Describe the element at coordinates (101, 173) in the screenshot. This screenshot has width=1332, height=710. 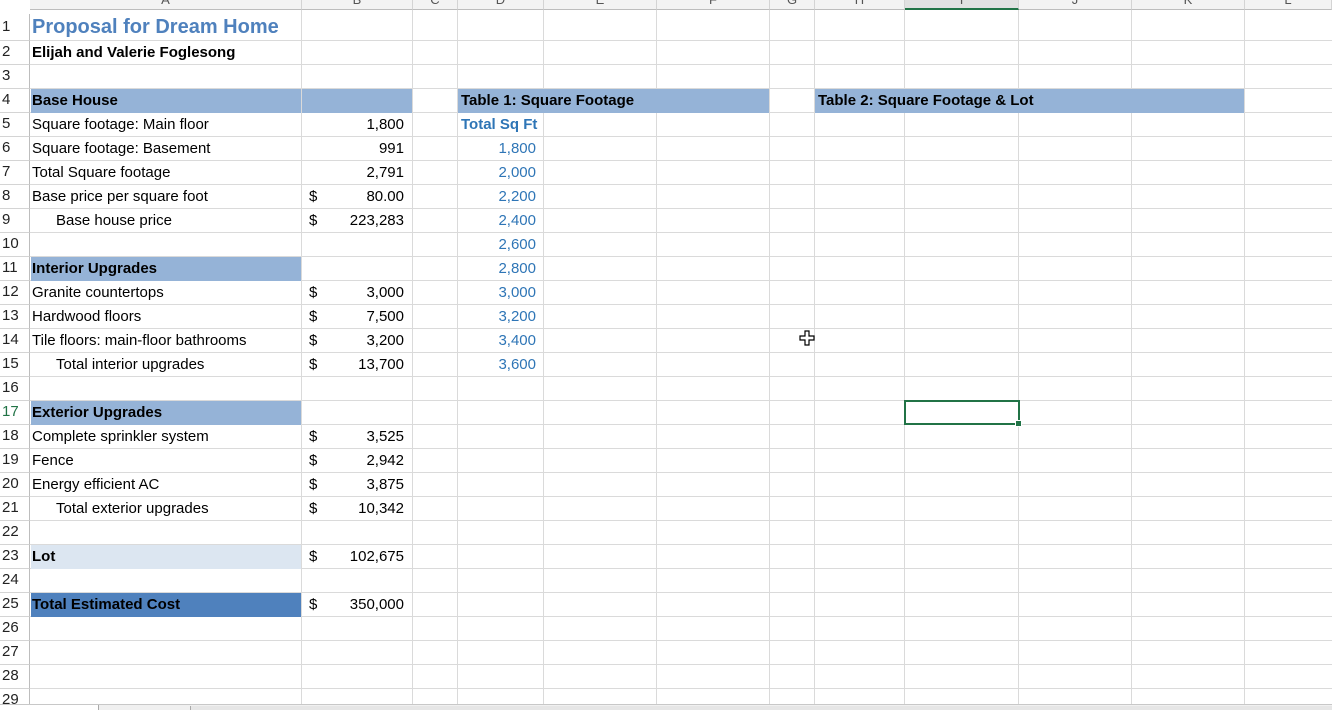
I see `total-sqft-label: Total Square footage` at that location.